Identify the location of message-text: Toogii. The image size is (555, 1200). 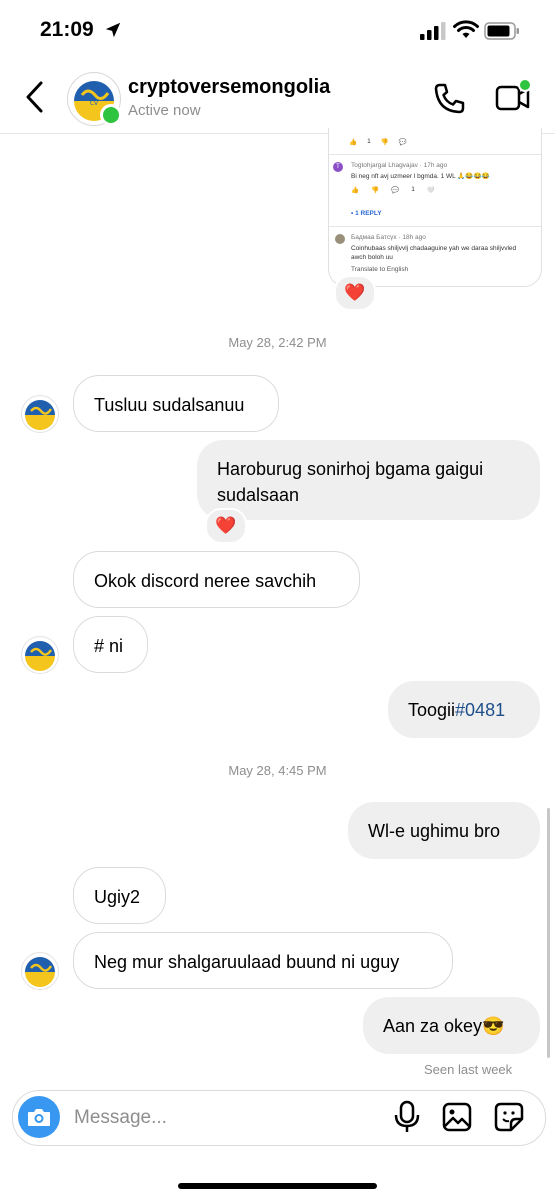
(432, 710).